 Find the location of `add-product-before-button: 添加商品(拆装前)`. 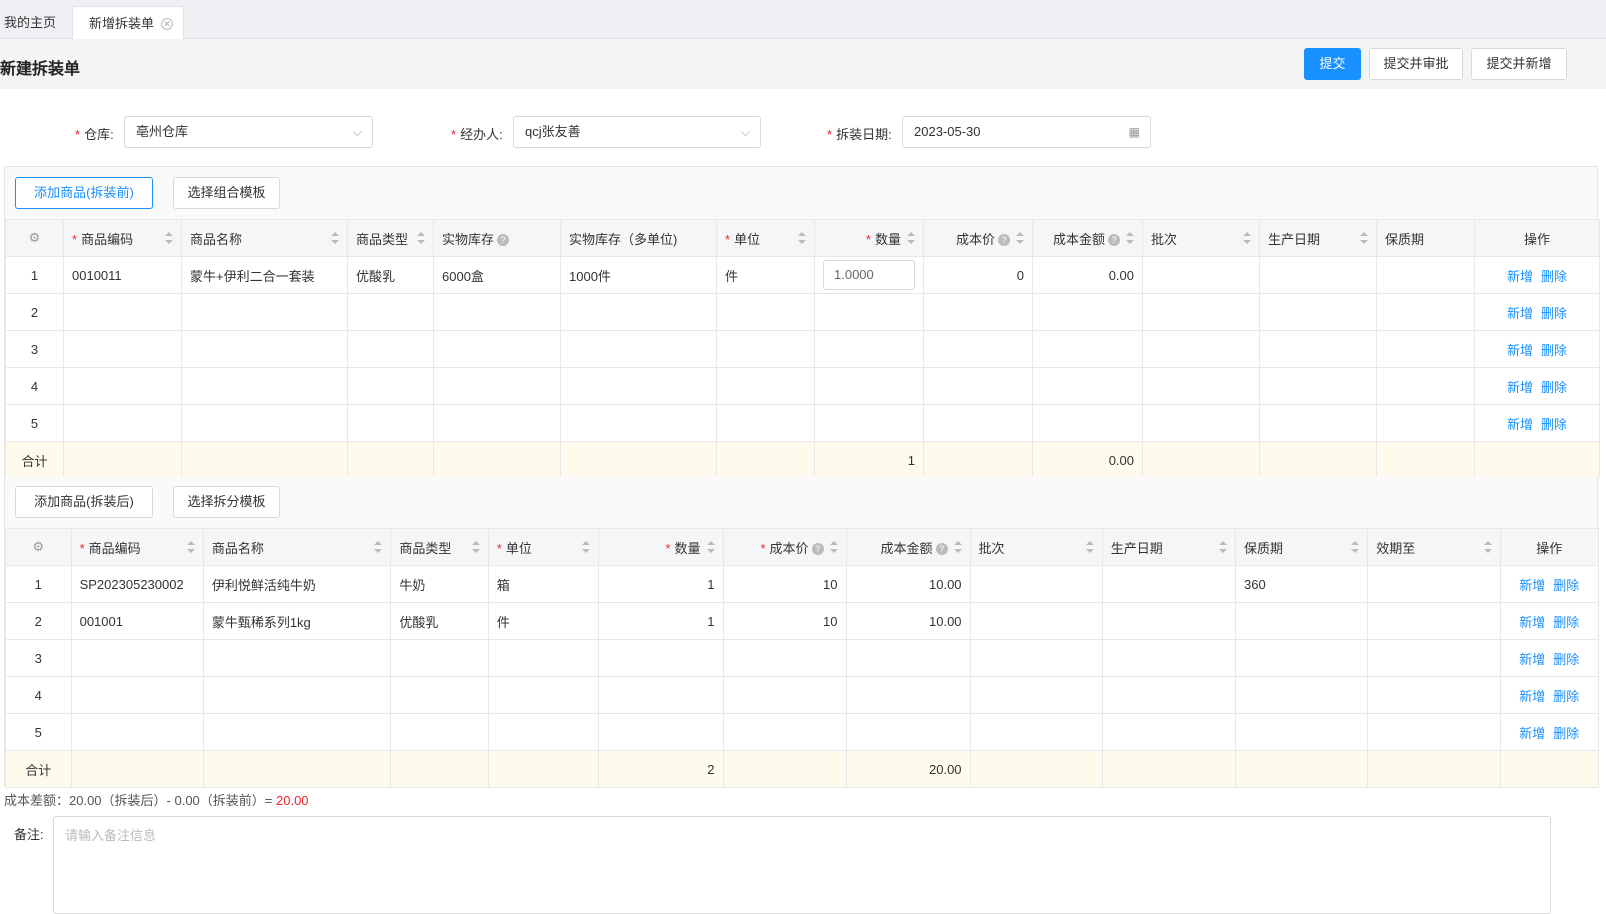

add-product-before-button: 添加商品(拆装前) is located at coordinates (84, 193).